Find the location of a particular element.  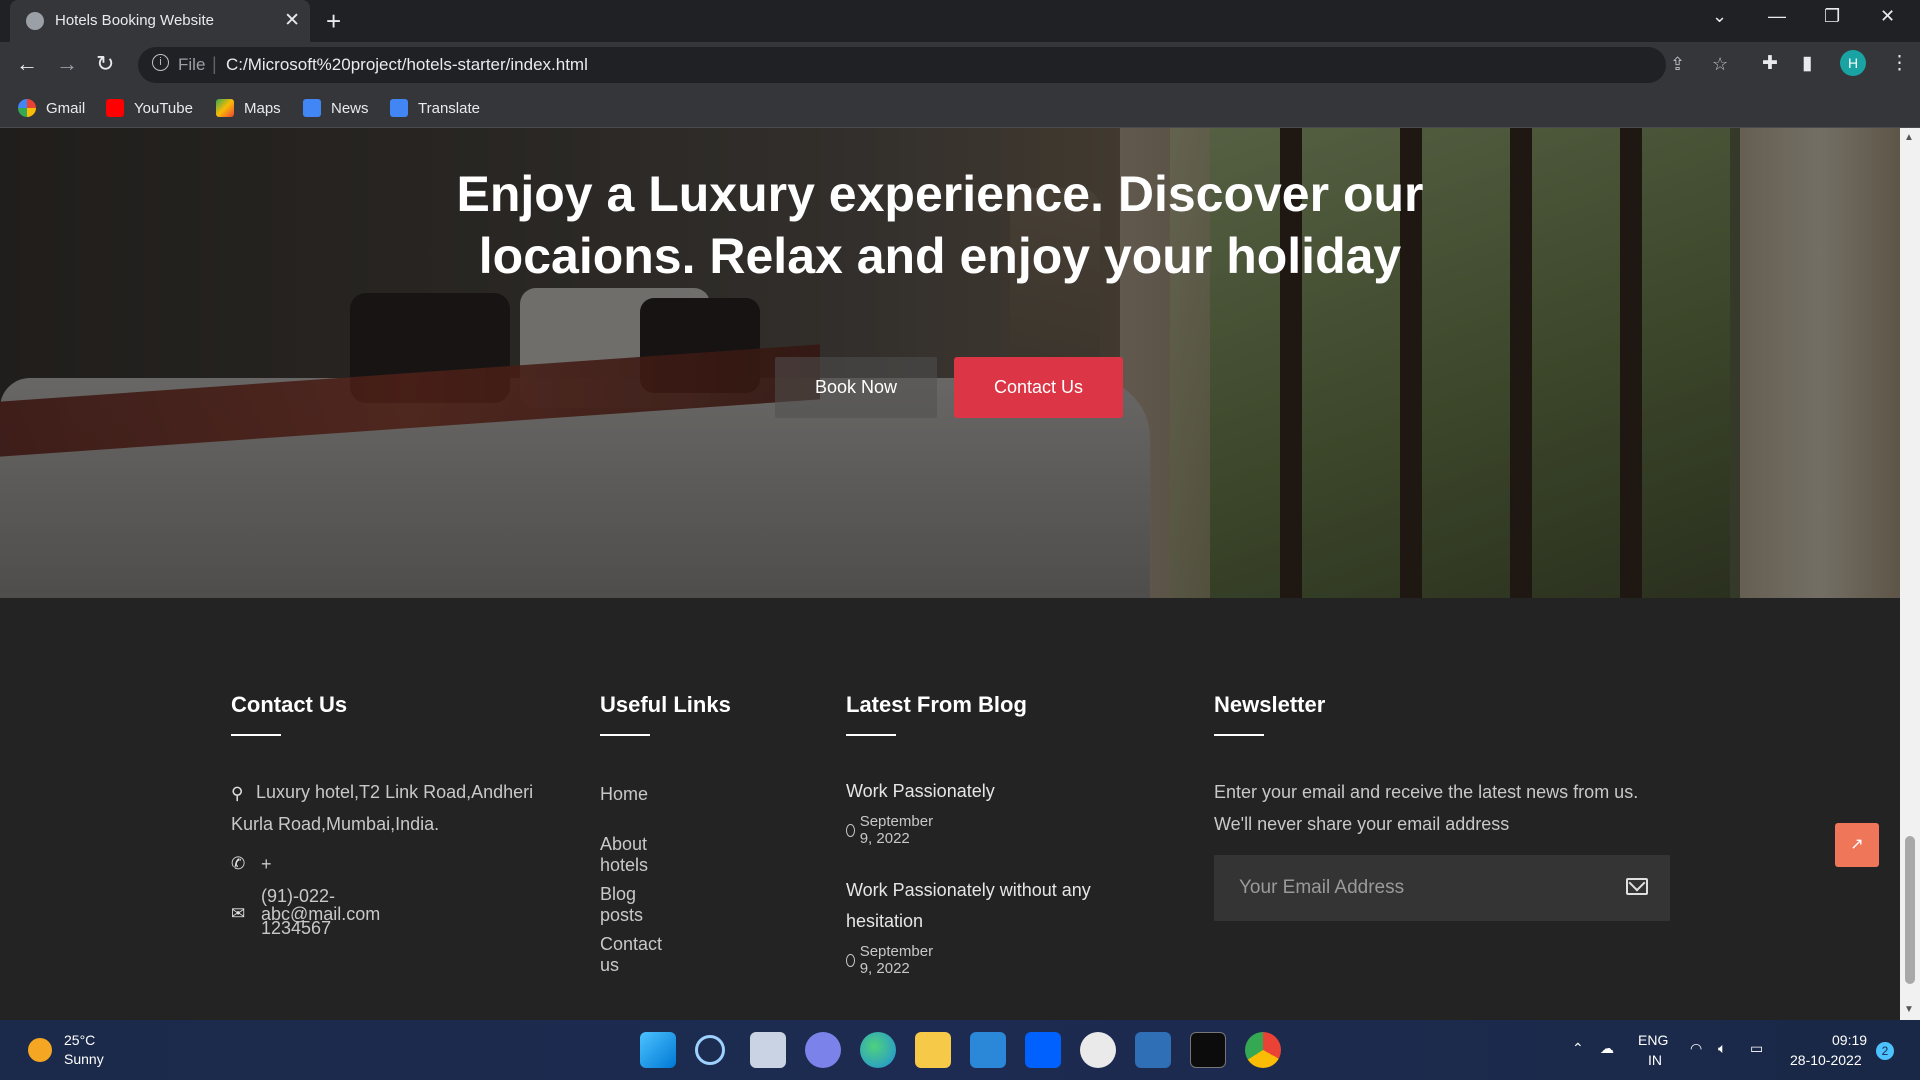

chat-icon is located at coordinates (823, 1050).